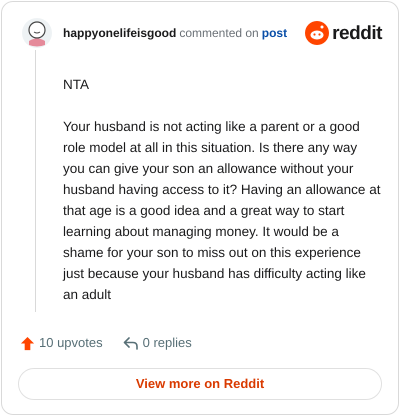 This screenshot has width=400, height=416. I want to click on username: happyonelifeisgood, so click(119, 33).